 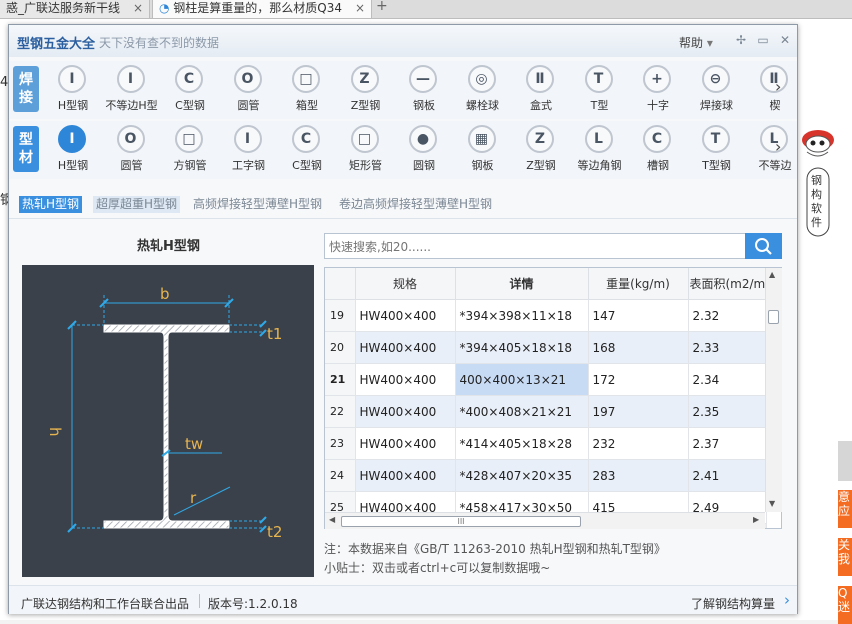 What do you see at coordinates (728, 475) in the screenshot?
I see `cell-area: 2.41` at bounding box center [728, 475].